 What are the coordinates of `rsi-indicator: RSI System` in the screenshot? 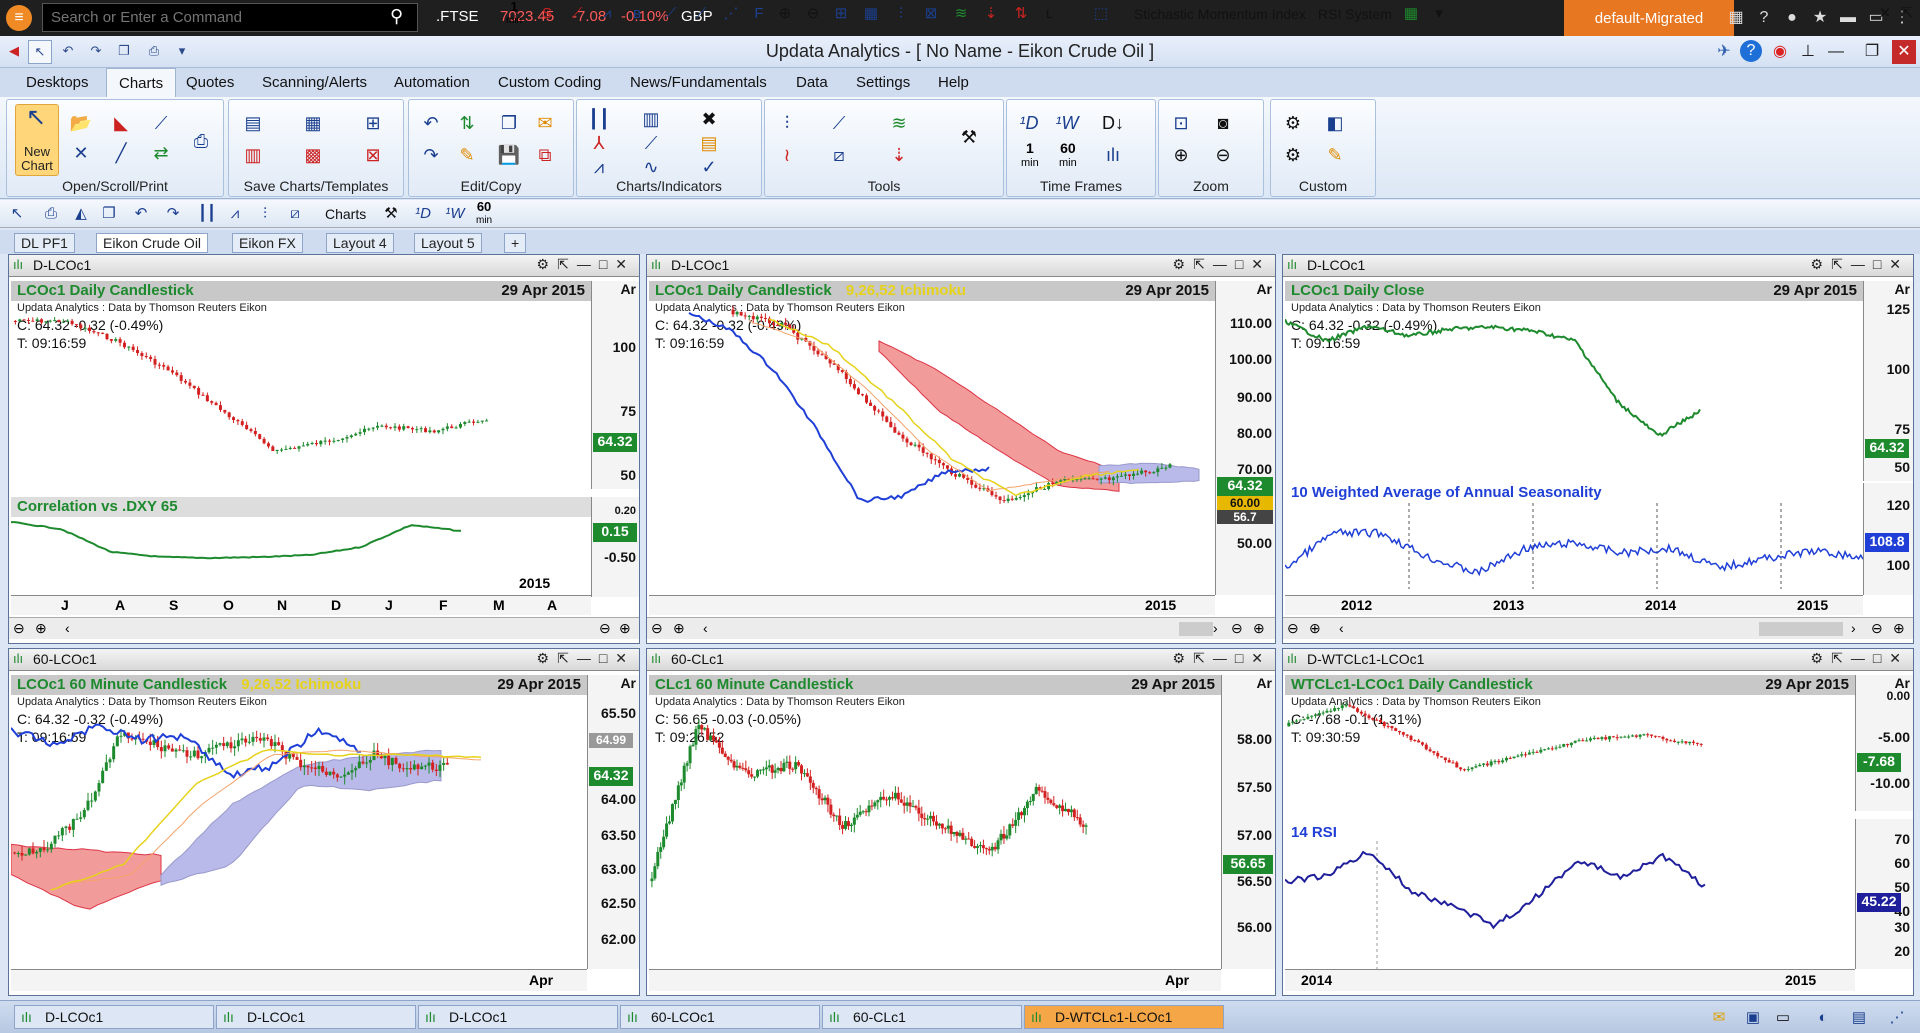 It's located at (1355, 14).